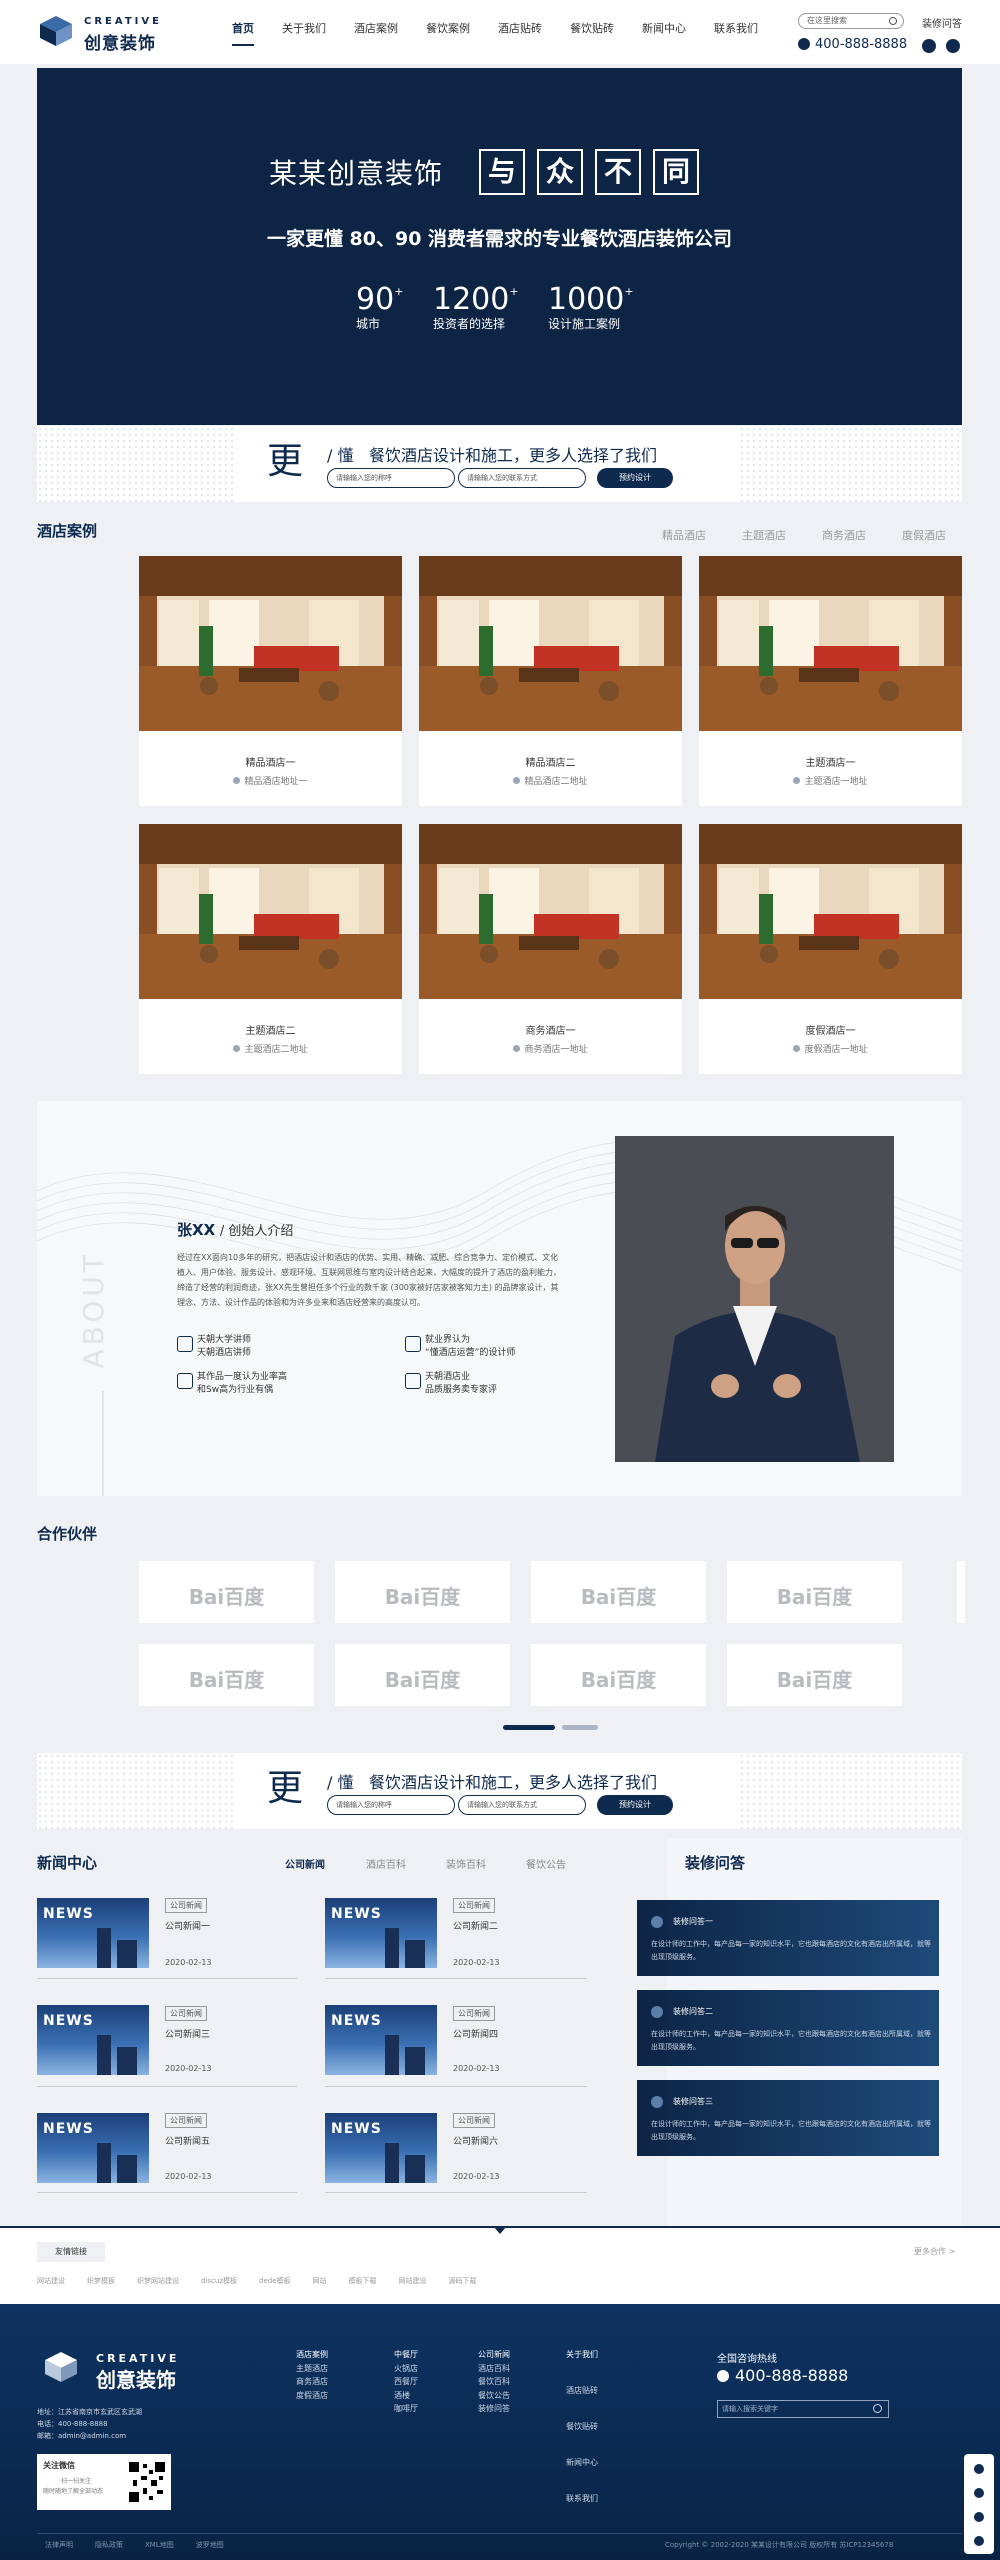  Describe the element at coordinates (494, 2382) in the screenshot. I see `footer-link: 餐饮百科` at that location.